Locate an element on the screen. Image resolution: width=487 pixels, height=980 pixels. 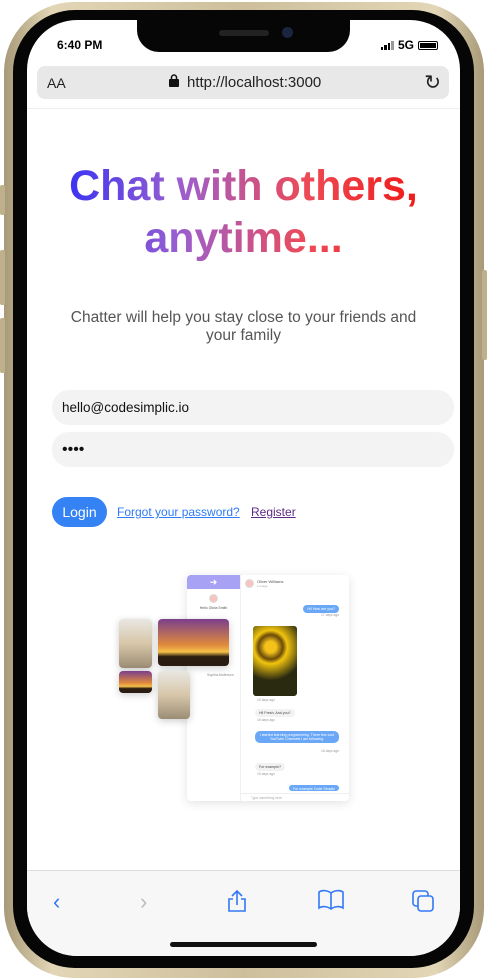
message: Hi! How are you? is located at coordinates (321, 609).